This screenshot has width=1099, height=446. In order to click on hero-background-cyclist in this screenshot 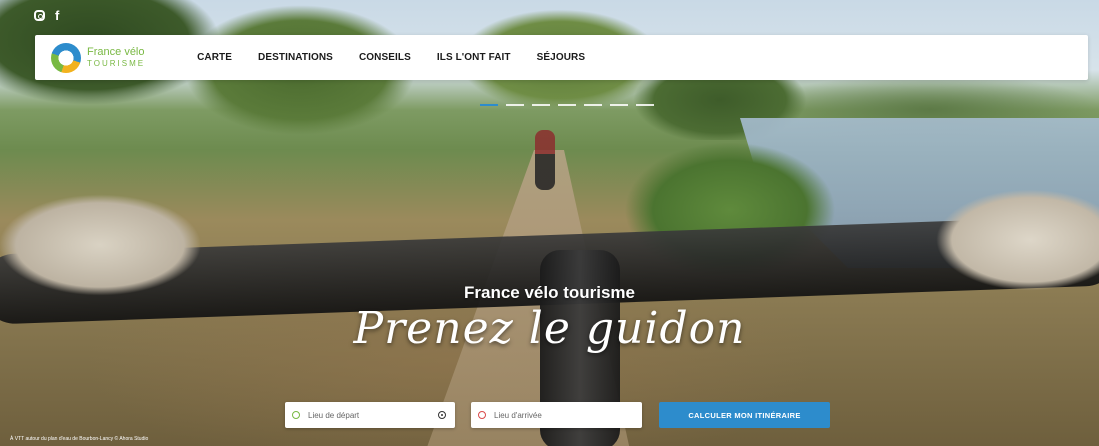, I will do `click(545, 160)`.